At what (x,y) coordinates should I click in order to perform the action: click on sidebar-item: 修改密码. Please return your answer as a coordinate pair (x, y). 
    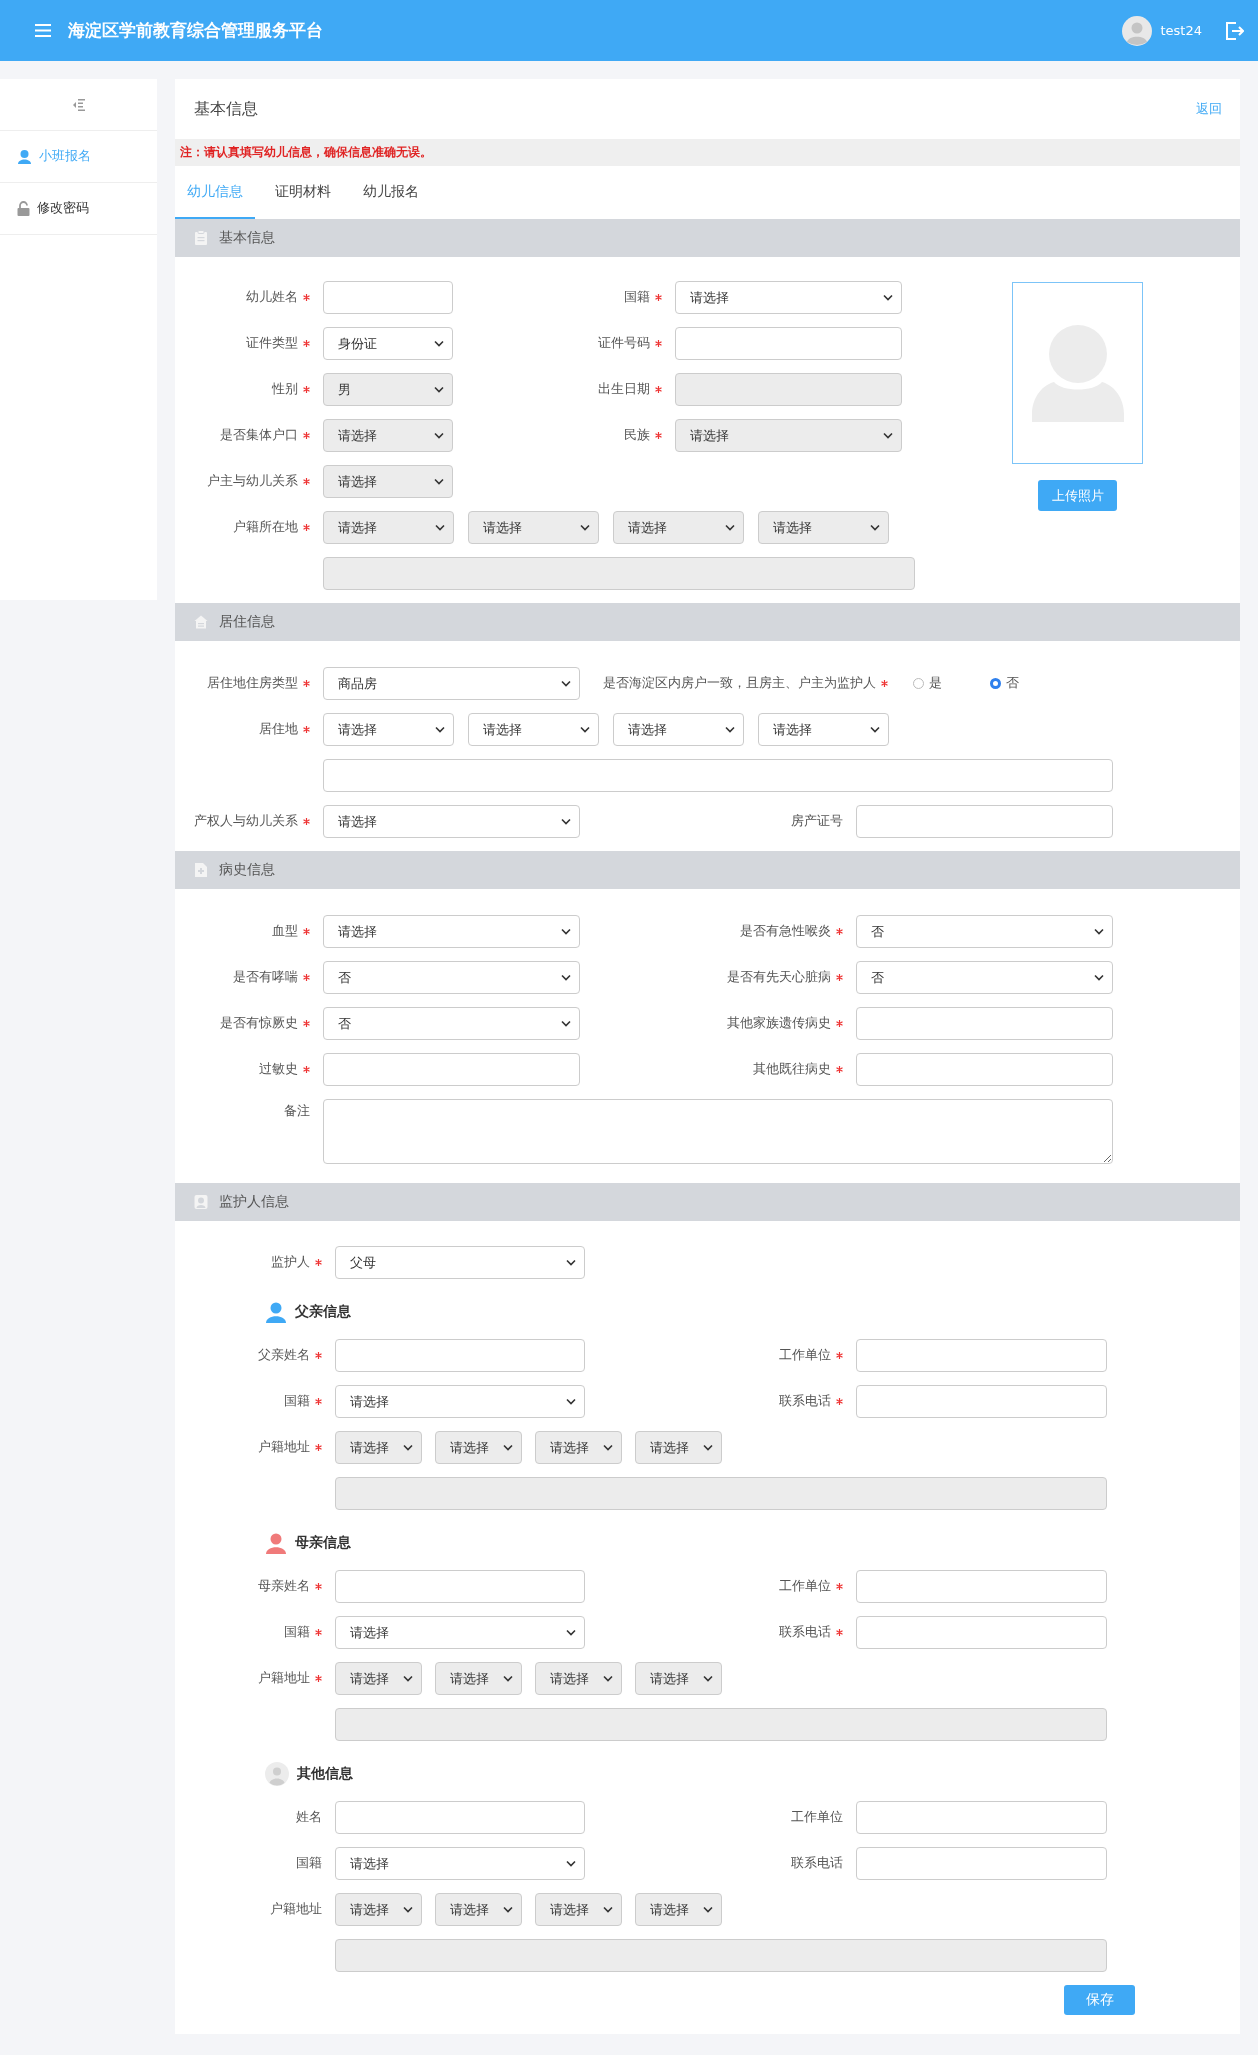
    Looking at the image, I should click on (78, 209).